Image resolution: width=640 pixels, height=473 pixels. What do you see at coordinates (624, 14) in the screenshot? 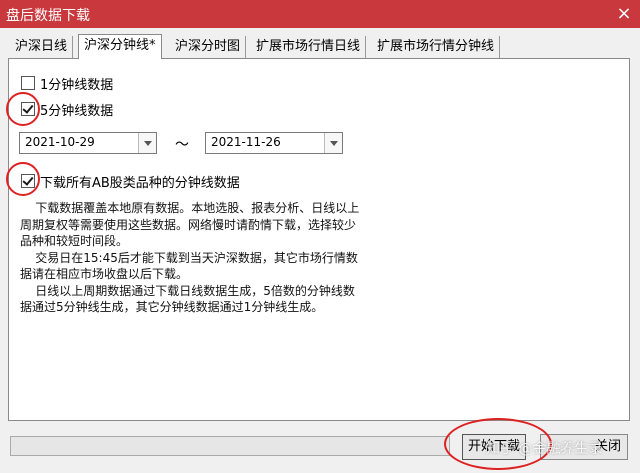
I see `close-icon: ×` at bounding box center [624, 14].